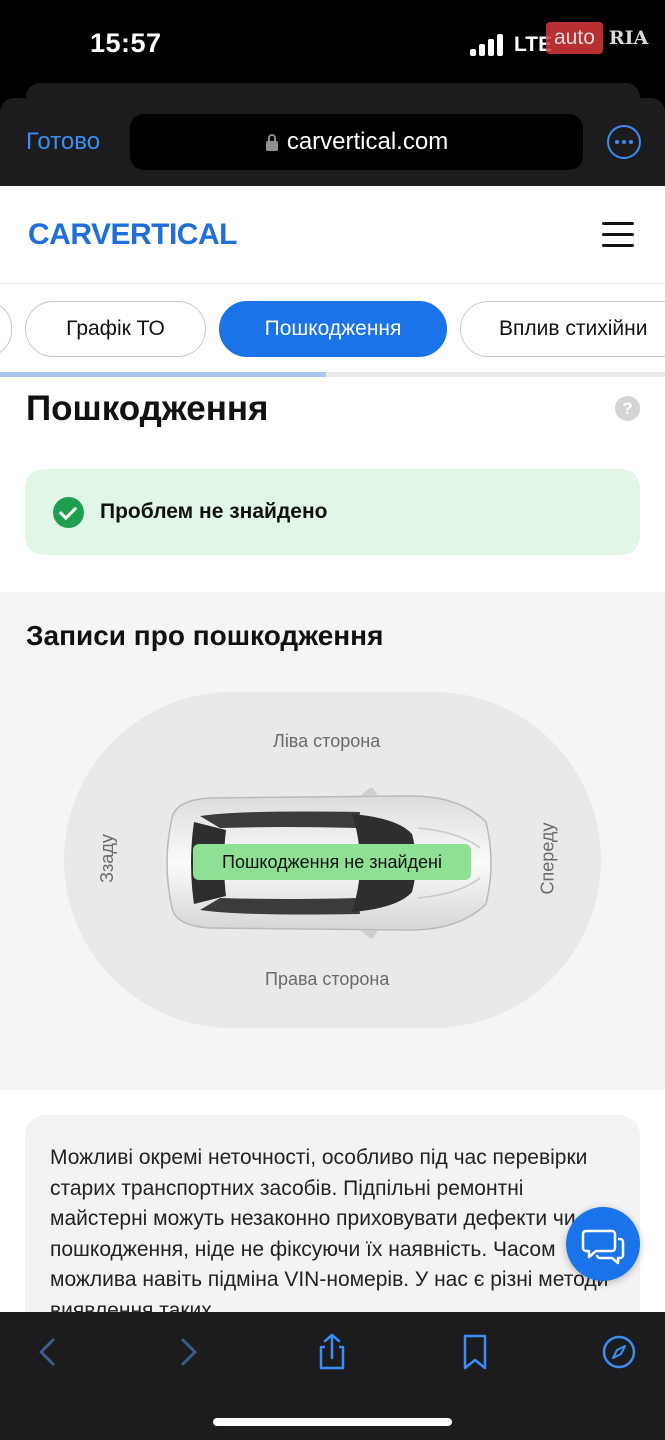  I want to click on watermark-auto: auto, so click(574, 38).